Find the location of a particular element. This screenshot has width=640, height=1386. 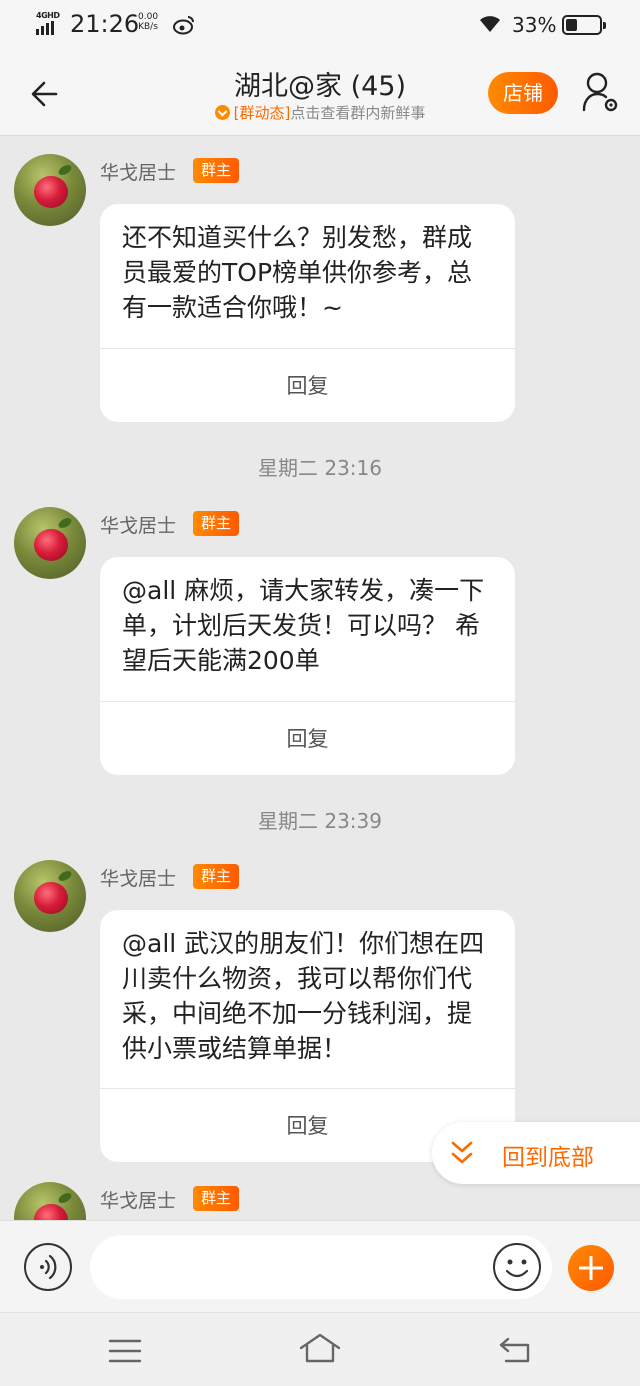

more-actions-button is located at coordinates (591, 1268).